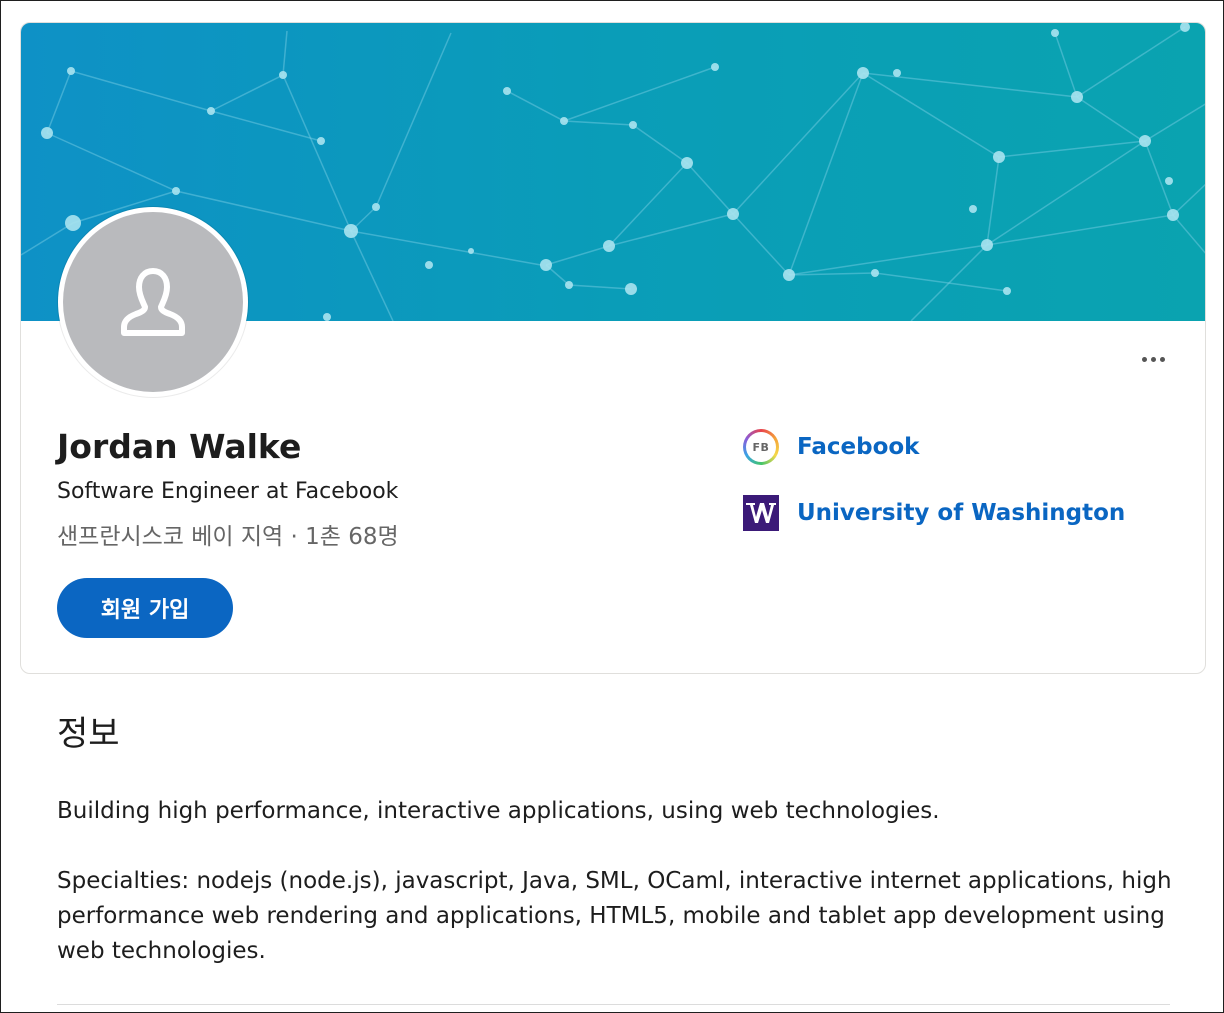  I want to click on more-options-button, so click(1153, 359).